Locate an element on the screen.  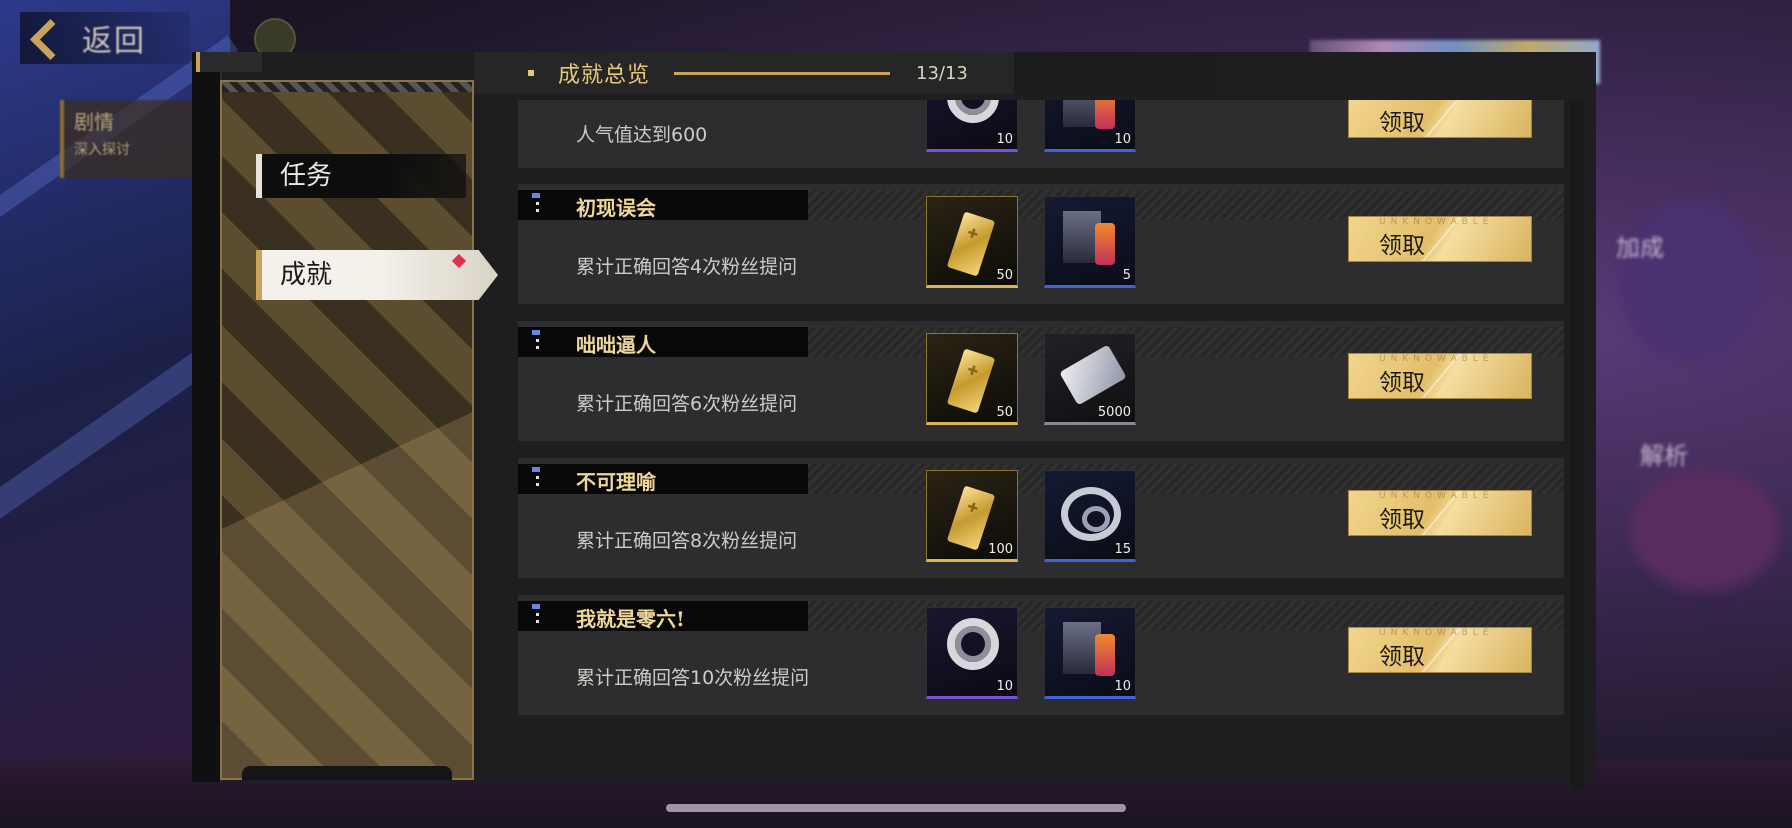
window-tab-accent is located at coordinates (229, 62).